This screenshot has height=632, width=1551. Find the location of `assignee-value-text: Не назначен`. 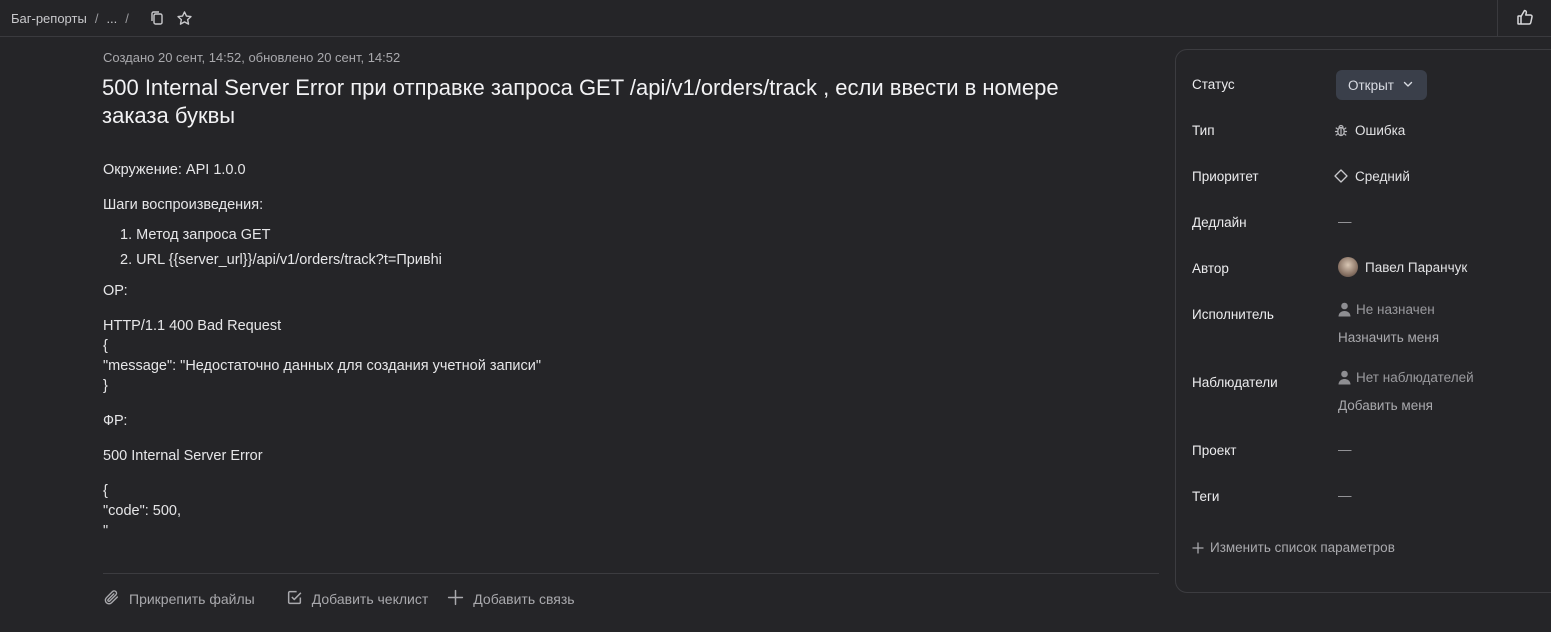

assignee-value-text: Не назначен is located at coordinates (1395, 309).